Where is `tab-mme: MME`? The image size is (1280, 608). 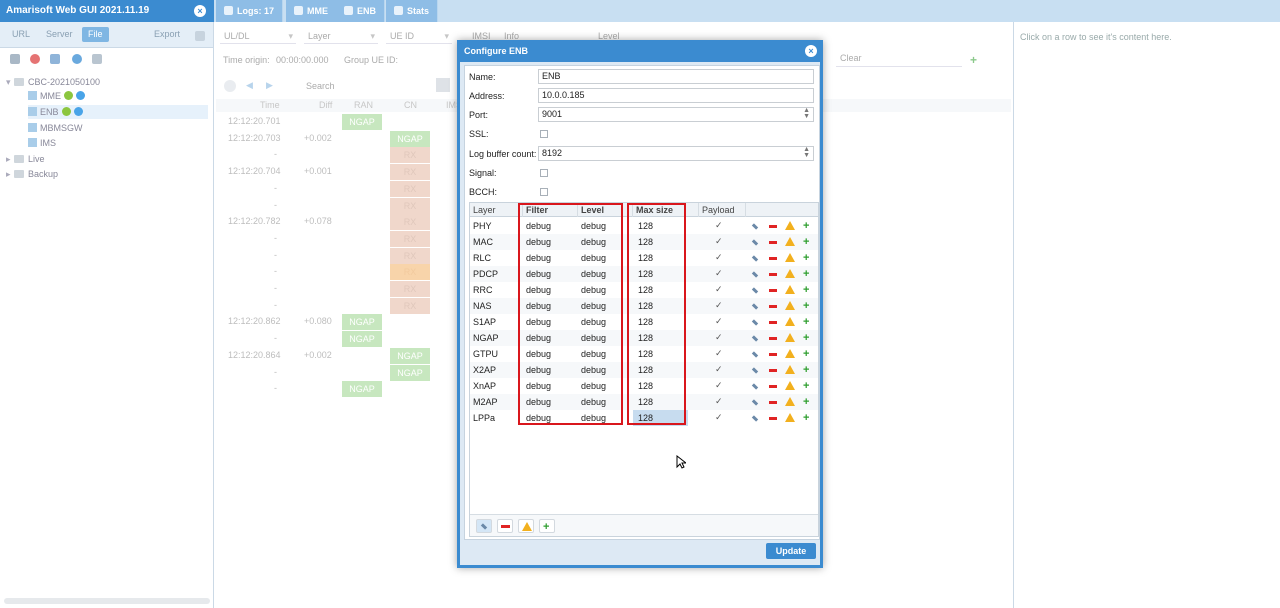 tab-mme: MME is located at coordinates (311, 11).